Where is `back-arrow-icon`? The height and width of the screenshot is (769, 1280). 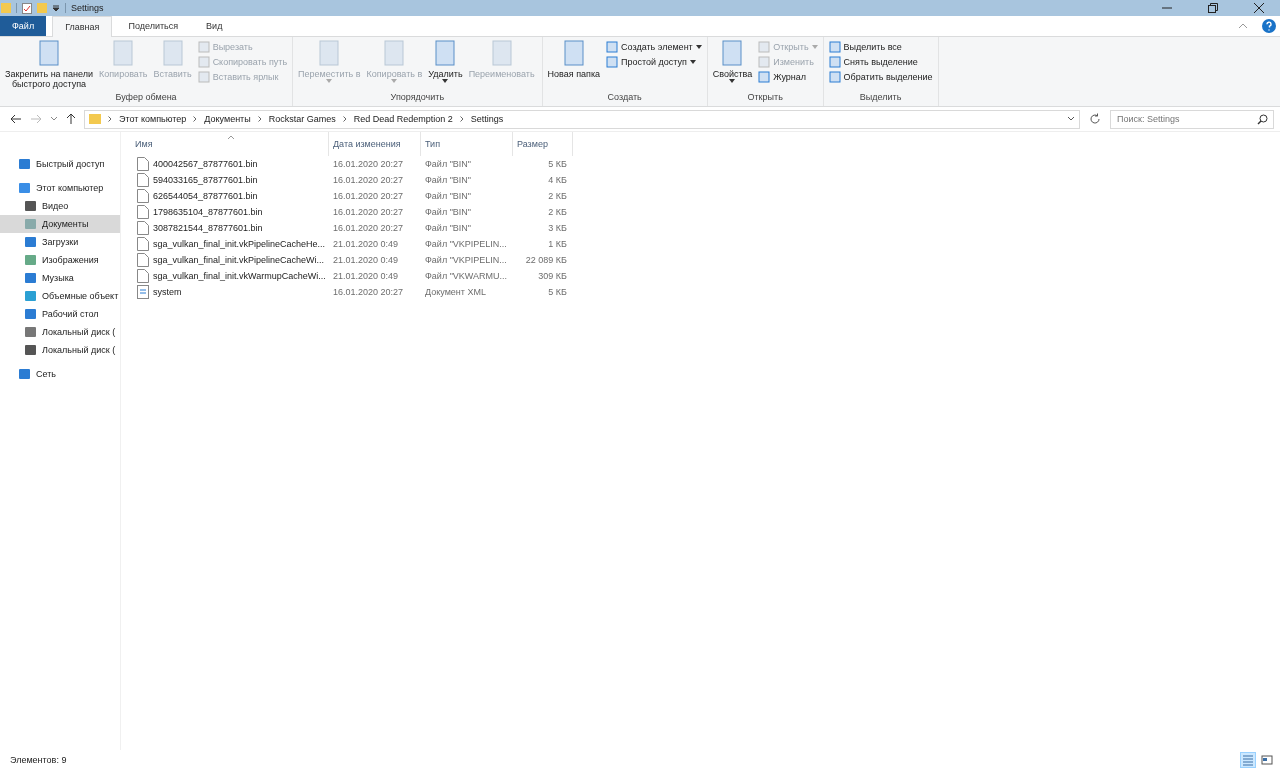
back-arrow-icon is located at coordinates (16, 119).